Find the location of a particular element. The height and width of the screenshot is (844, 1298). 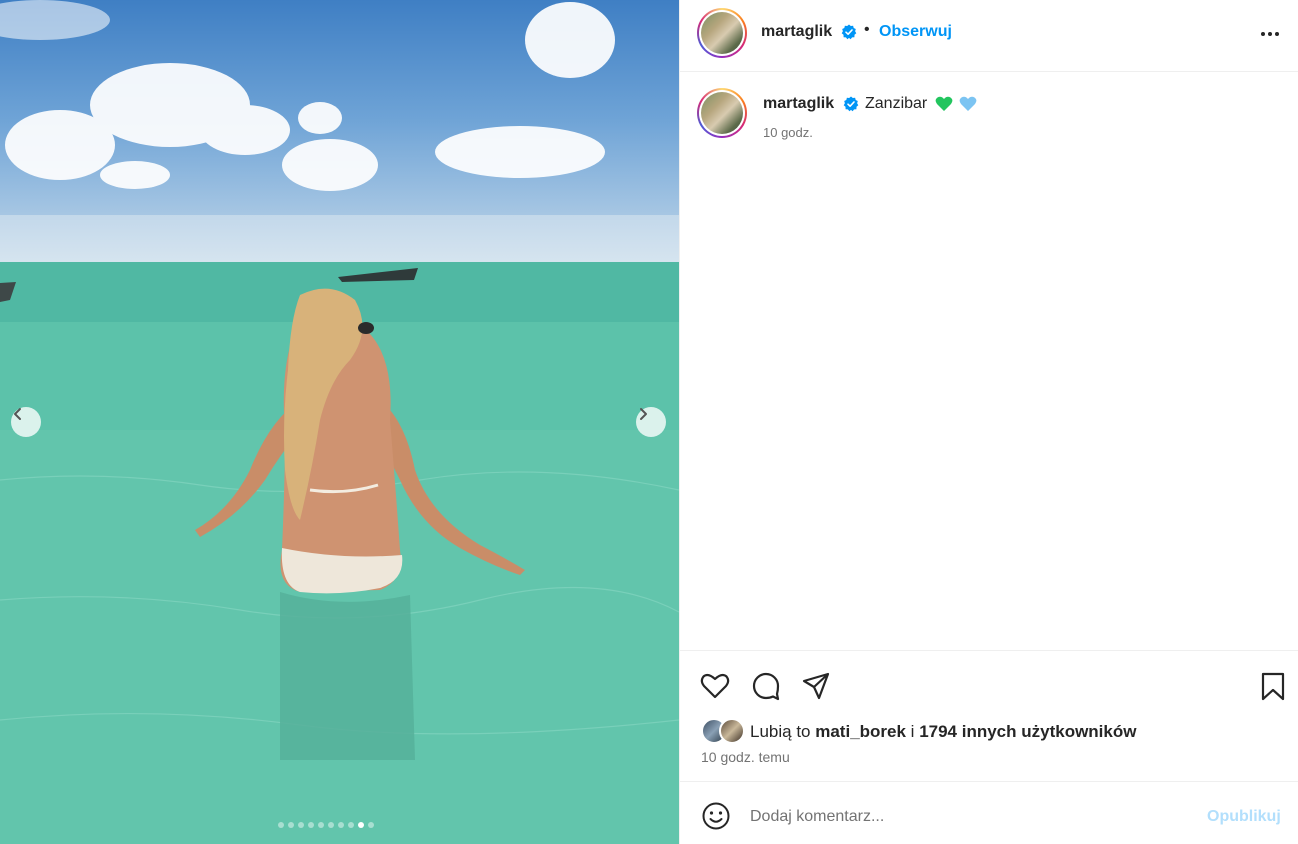

likes-joiner: i is located at coordinates (912, 731).